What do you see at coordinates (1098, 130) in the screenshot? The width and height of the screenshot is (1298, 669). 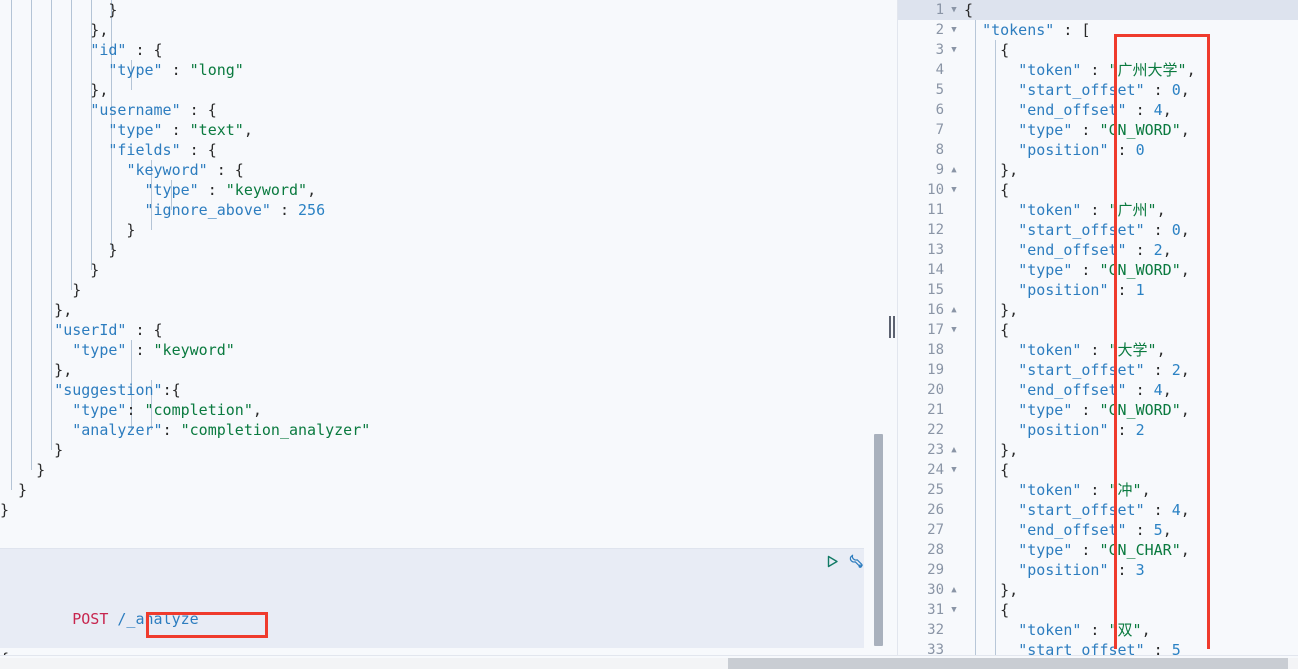 I see `response-code-line: 7 "type" : "CN_WORD",` at bounding box center [1098, 130].